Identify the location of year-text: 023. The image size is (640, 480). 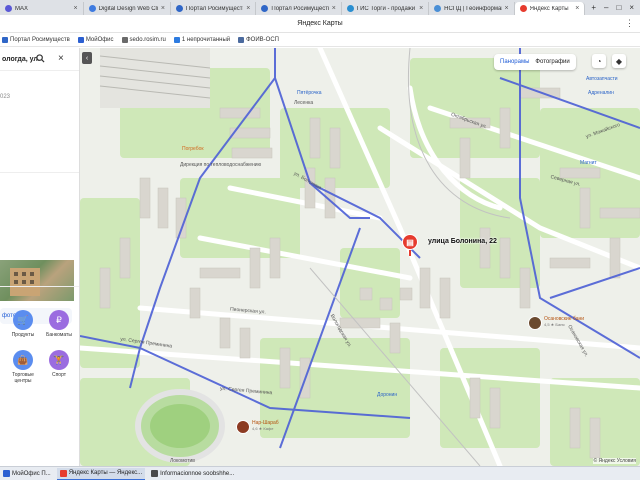
(5, 97).